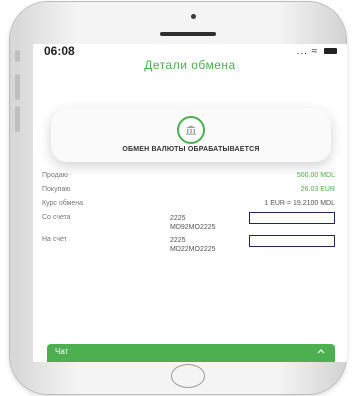 Image resolution: width=357 pixels, height=396 pixels. What do you see at coordinates (17, 87) in the screenshot?
I see `volume-up-button` at bounding box center [17, 87].